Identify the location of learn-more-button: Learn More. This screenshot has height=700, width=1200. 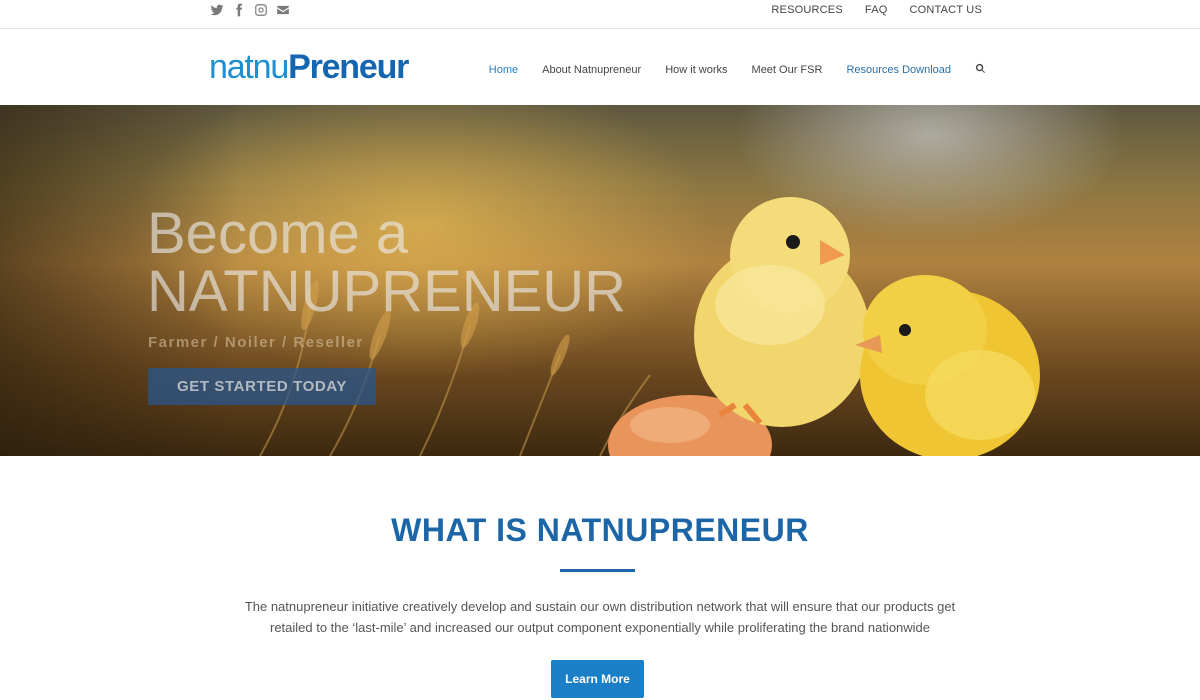
(597, 679).